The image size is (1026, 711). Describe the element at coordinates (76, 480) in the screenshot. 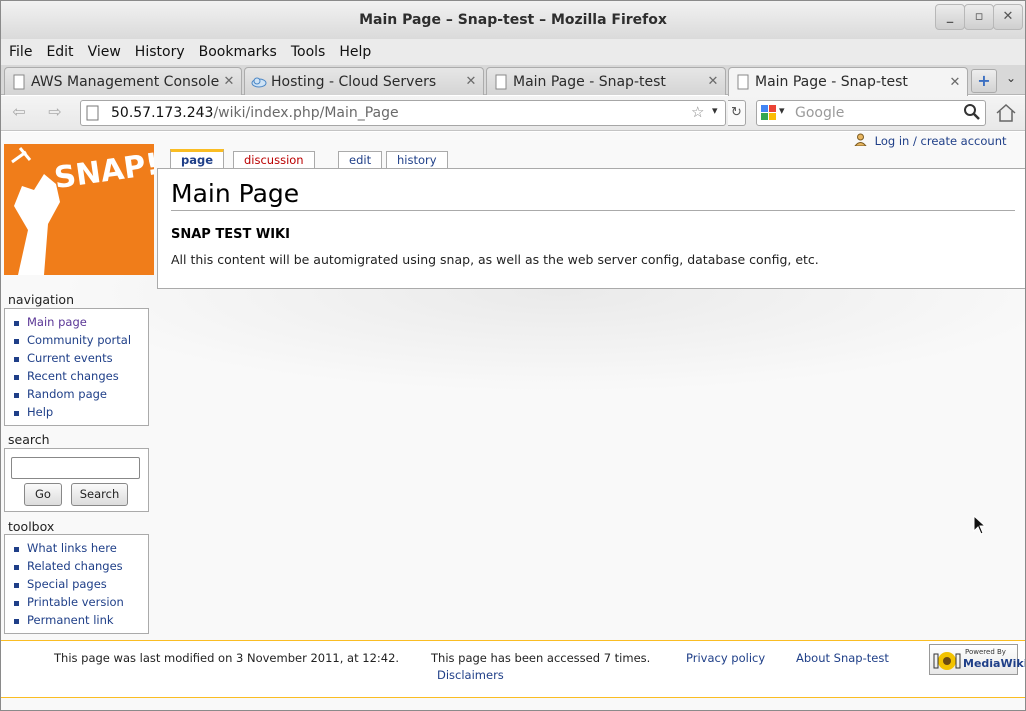

I see `search-portlet: Go Search` at that location.